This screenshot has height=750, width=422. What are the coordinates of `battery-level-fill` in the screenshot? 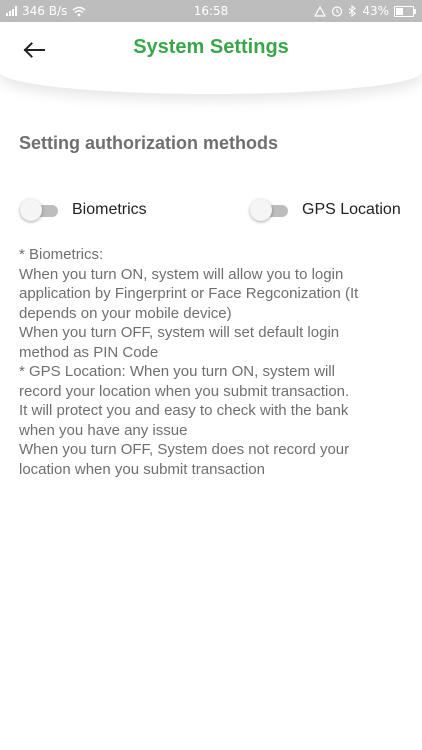 It's located at (399, 11).